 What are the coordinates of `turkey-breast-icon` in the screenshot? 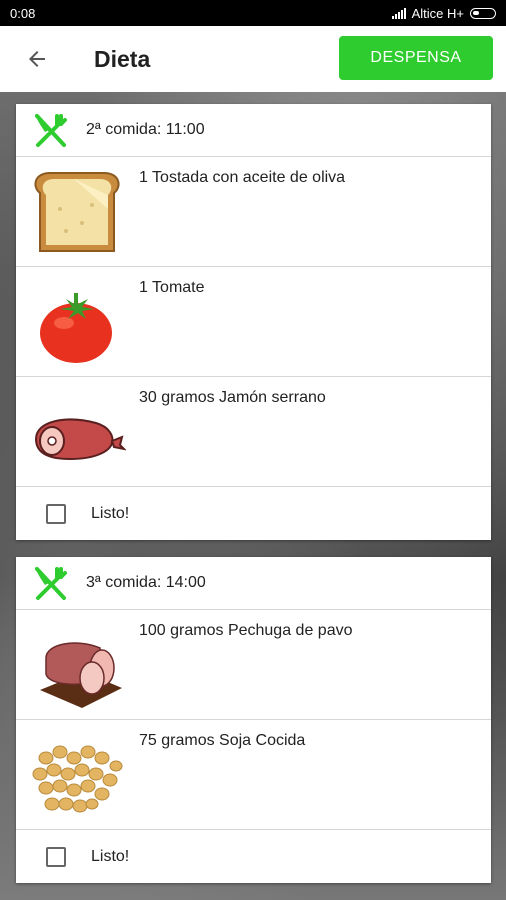 It's located at (81, 675).